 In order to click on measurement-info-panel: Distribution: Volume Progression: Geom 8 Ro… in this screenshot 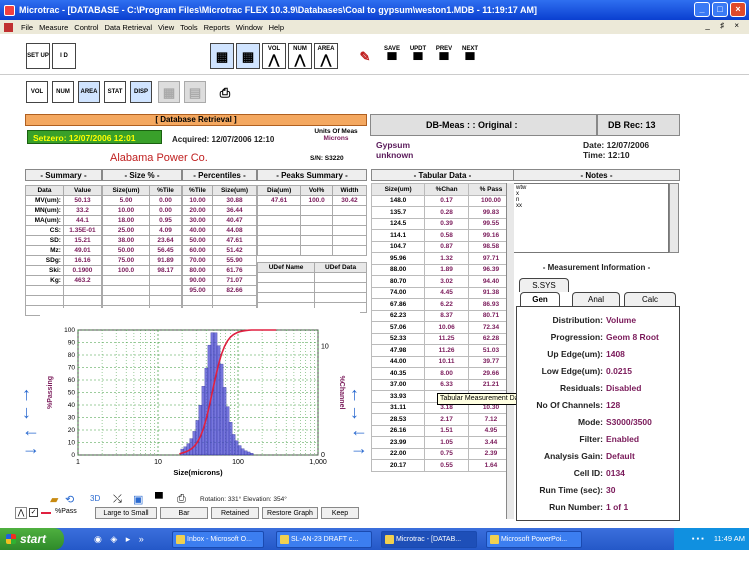, I will do `click(598, 413)`.